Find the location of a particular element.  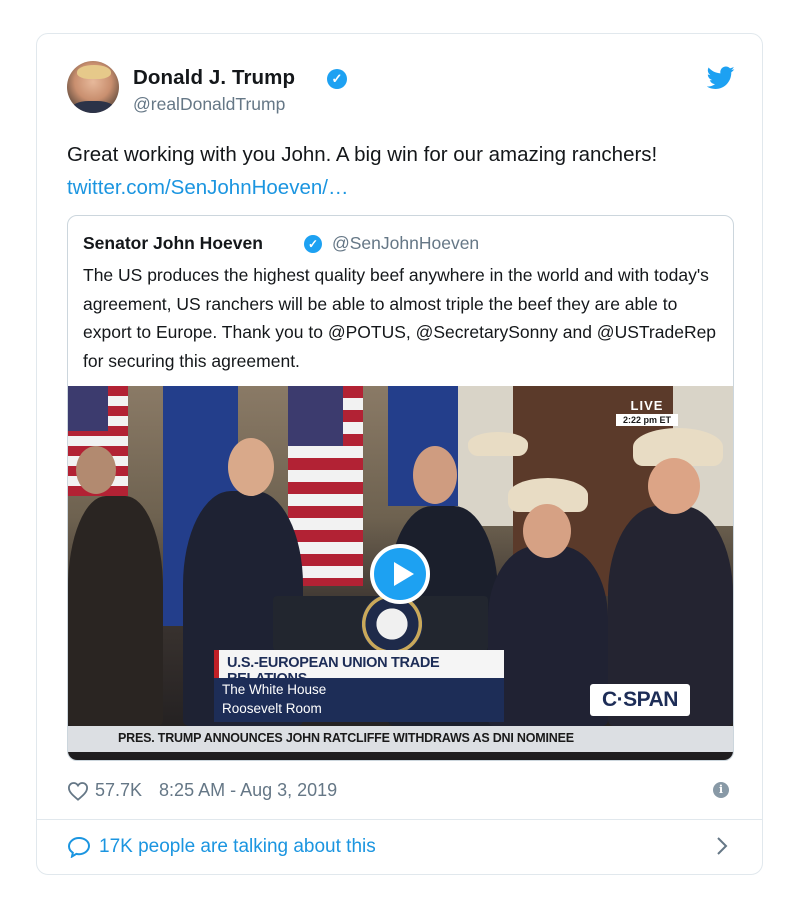

location-line-2: Roosevelt Room is located at coordinates (272, 708).